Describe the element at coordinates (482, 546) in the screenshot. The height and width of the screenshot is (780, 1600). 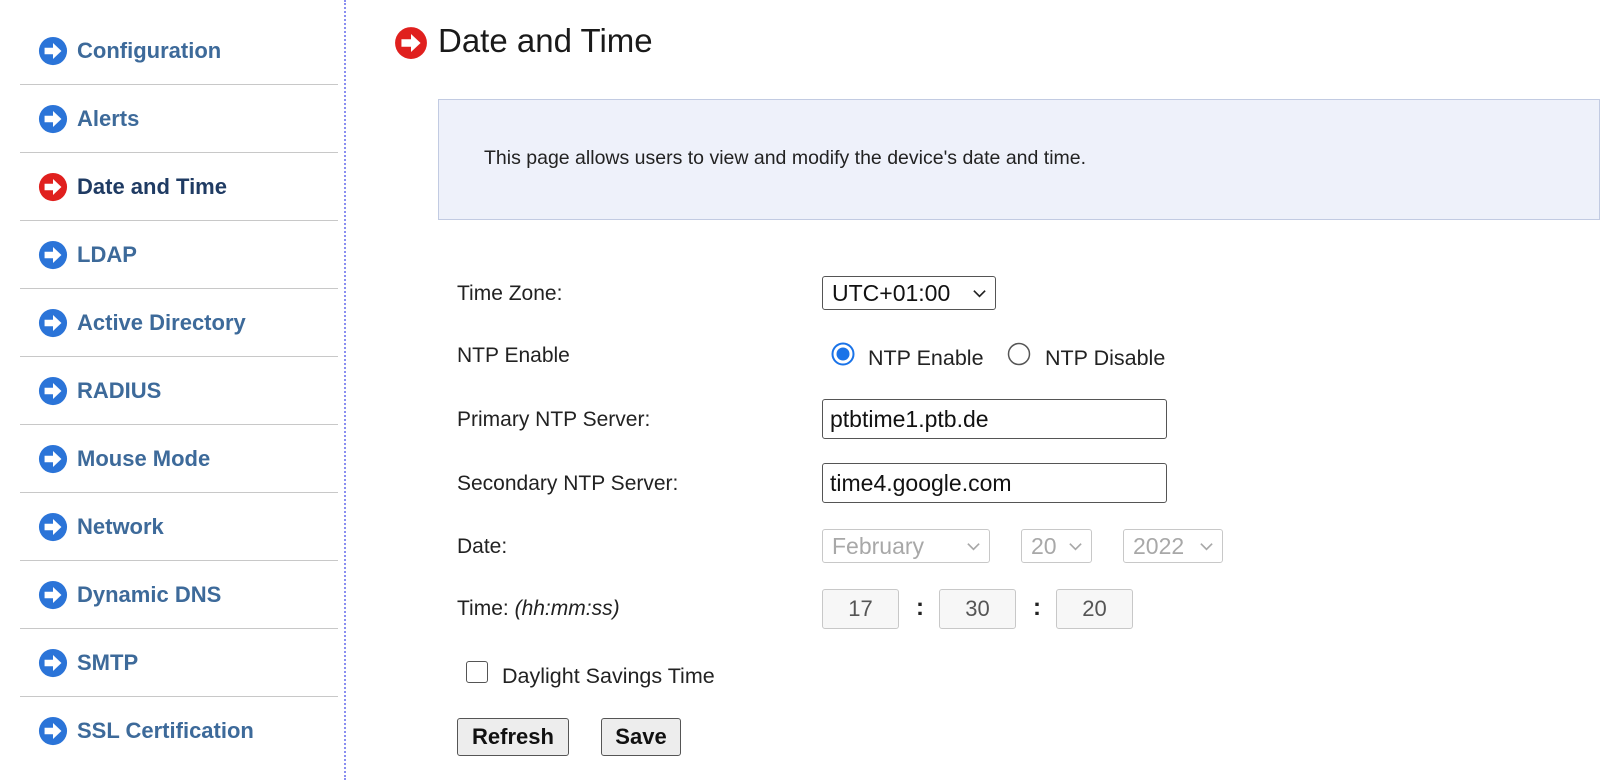
I see `date-label: Date:` at that location.